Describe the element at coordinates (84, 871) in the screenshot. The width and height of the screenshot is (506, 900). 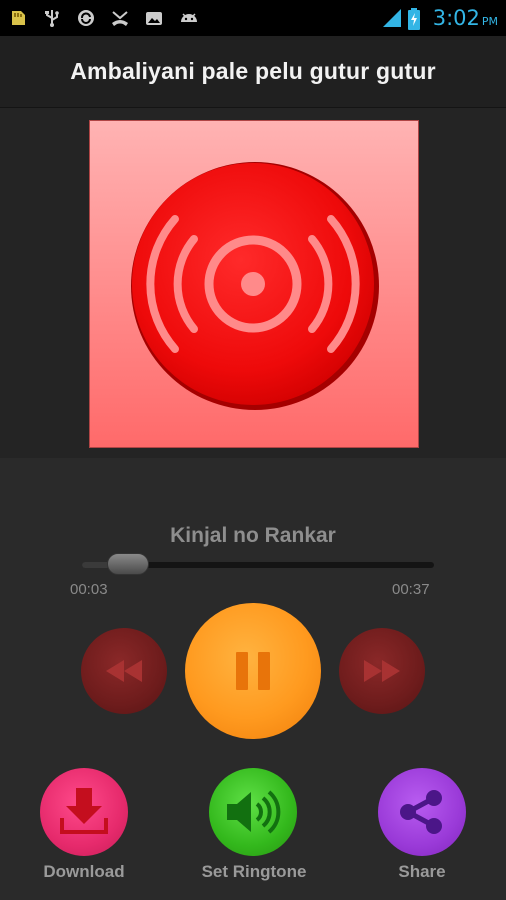
I see `download-label: Download` at that location.